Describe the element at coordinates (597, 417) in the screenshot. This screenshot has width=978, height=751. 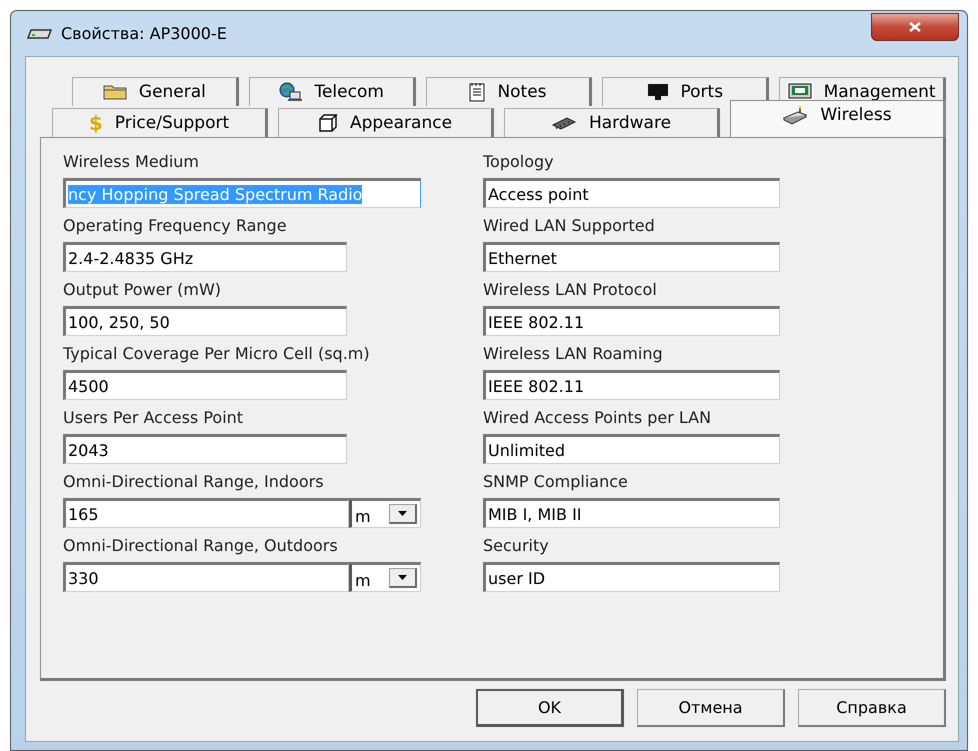
I see `field-label: Wired Access Points per LAN` at that location.